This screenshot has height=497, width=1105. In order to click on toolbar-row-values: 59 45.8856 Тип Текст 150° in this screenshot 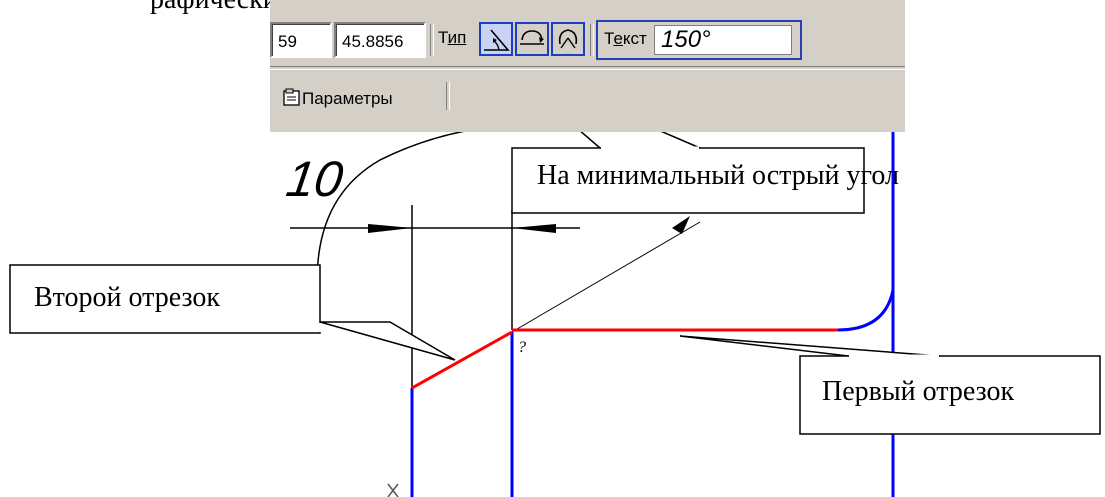, I will do `click(587, 34)`.